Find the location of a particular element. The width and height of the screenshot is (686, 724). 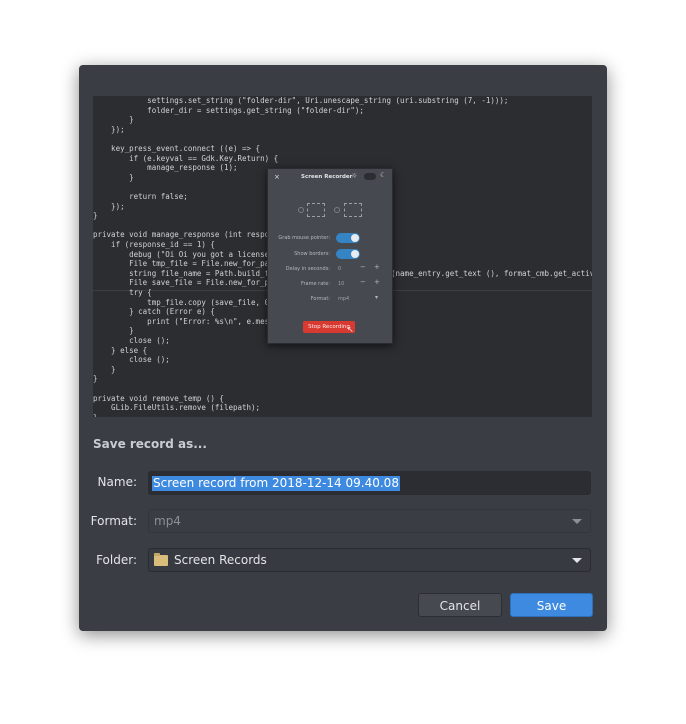

cancel-button: Cancel is located at coordinates (460, 605).